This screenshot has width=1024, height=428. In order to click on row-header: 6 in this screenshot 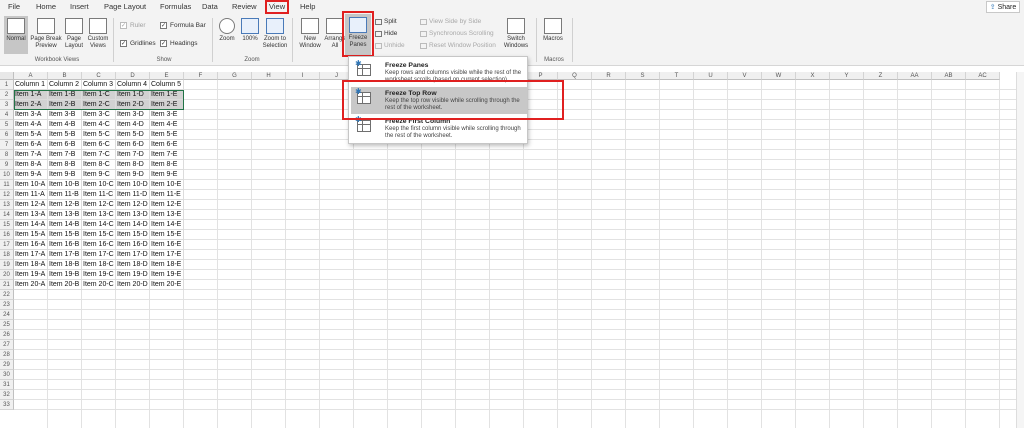, I will do `click(7, 135)`.